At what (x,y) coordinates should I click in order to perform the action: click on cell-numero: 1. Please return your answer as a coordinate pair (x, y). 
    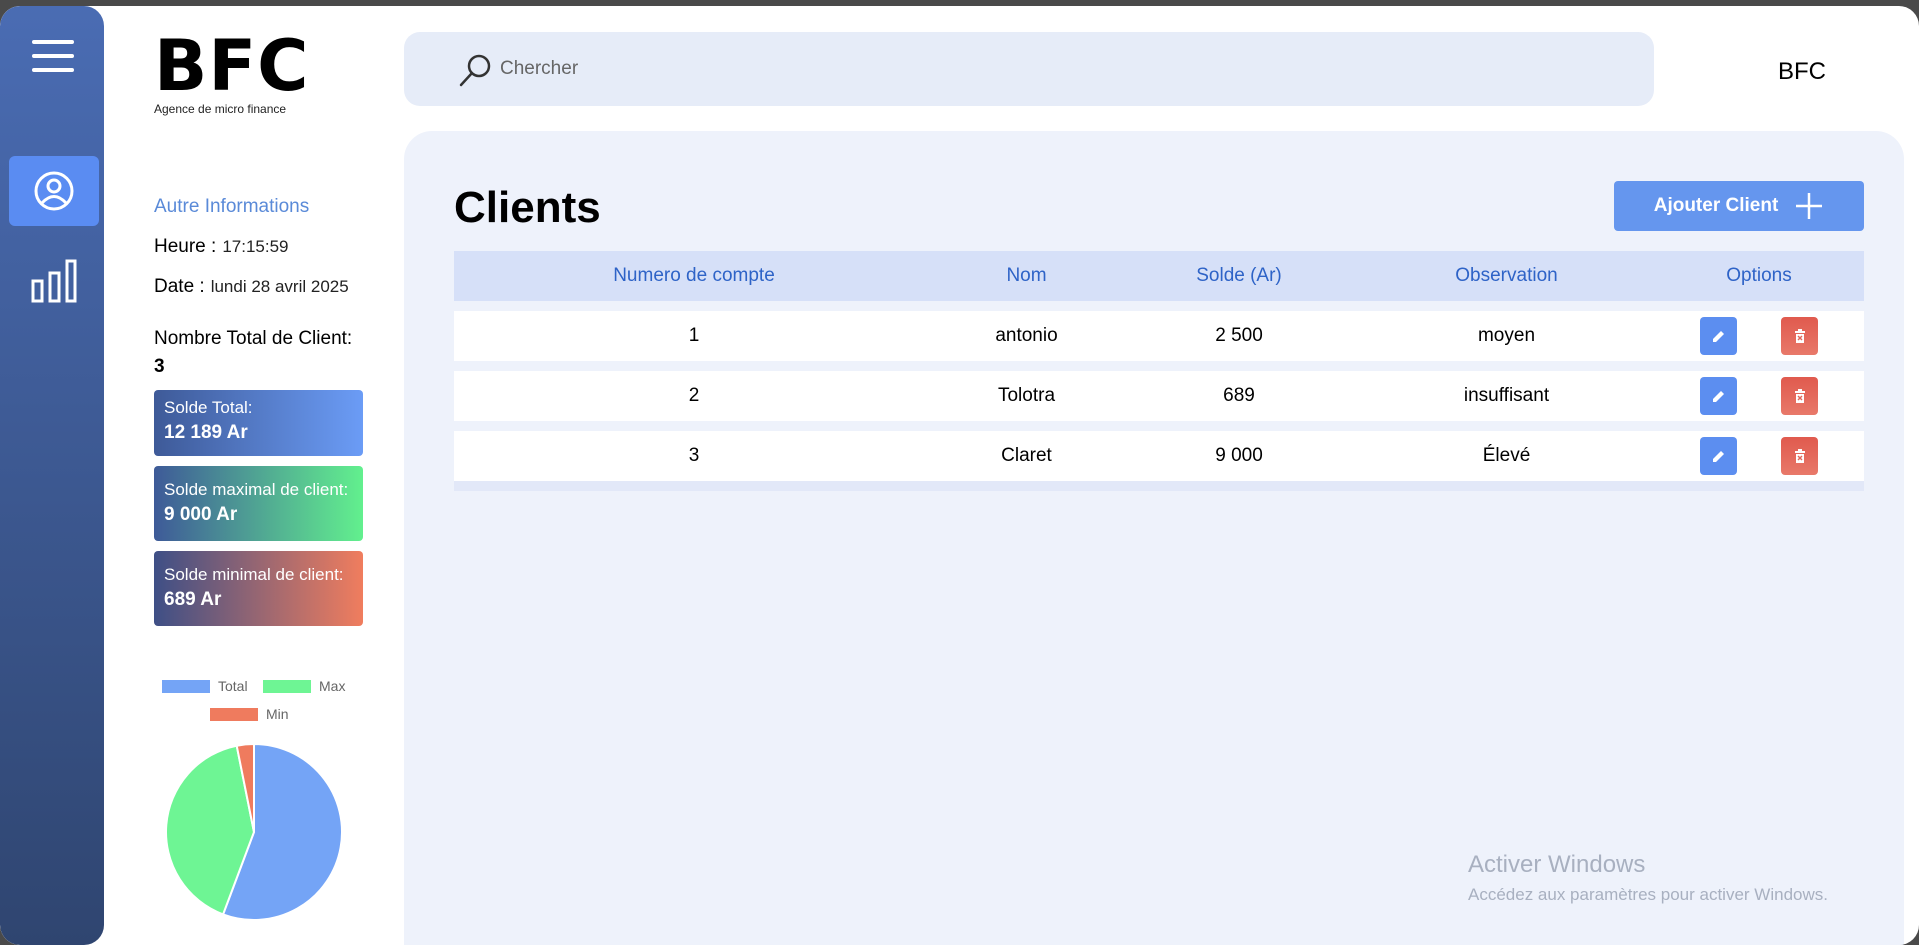
    Looking at the image, I should click on (694, 335).